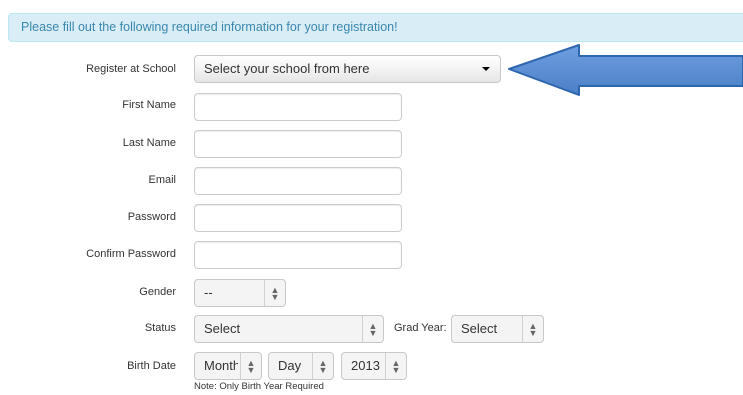 This screenshot has height=395, width=743. What do you see at coordinates (221, 365) in the screenshot?
I see `birth-month-value: Month` at bounding box center [221, 365].